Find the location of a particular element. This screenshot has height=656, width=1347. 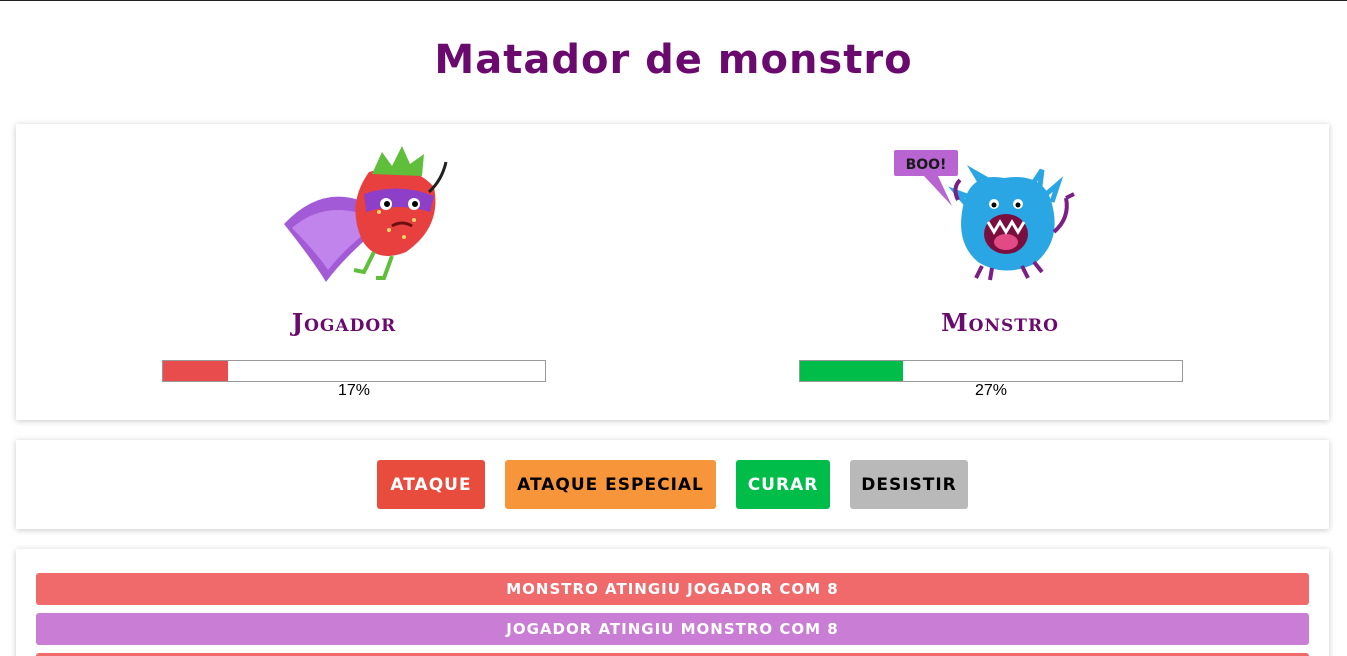

player-name: Jogador is located at coordinates (344, 322).